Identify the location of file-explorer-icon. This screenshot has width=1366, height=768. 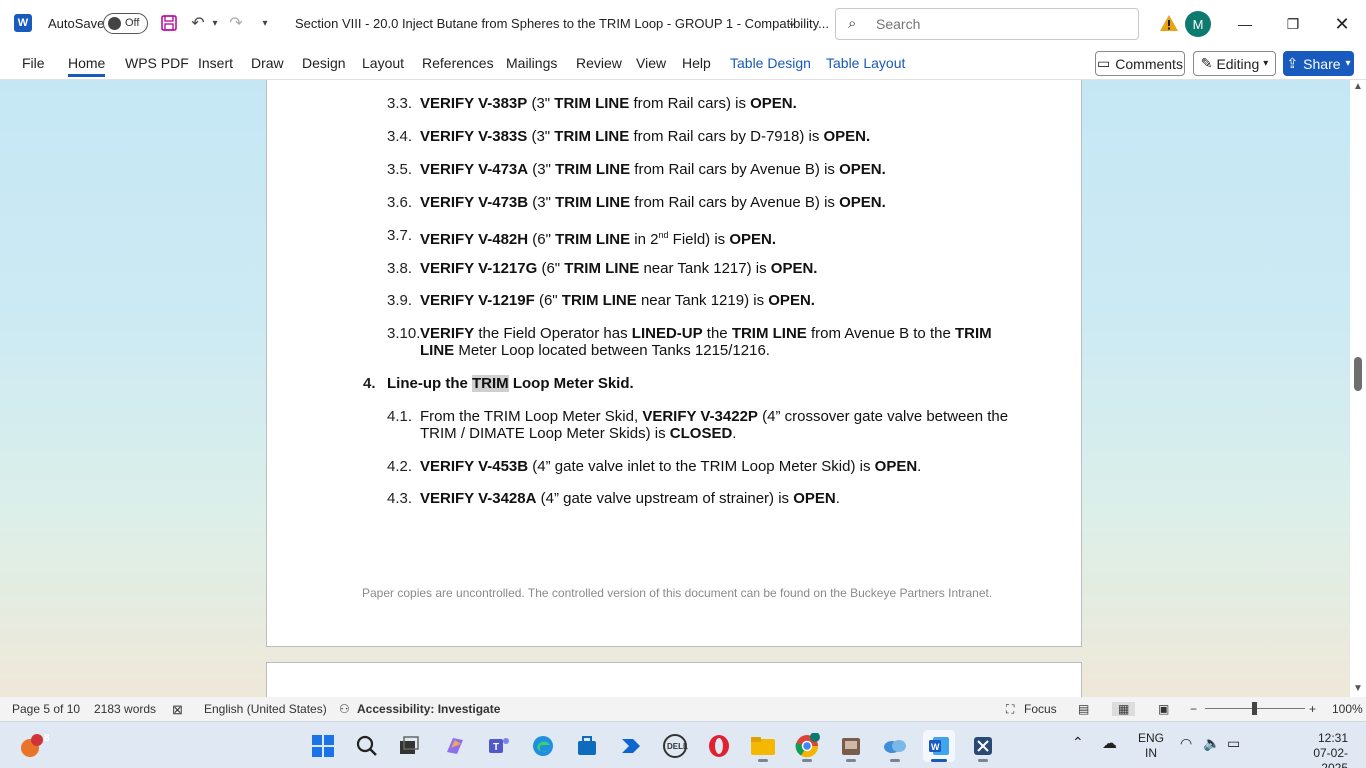
(763, 746).